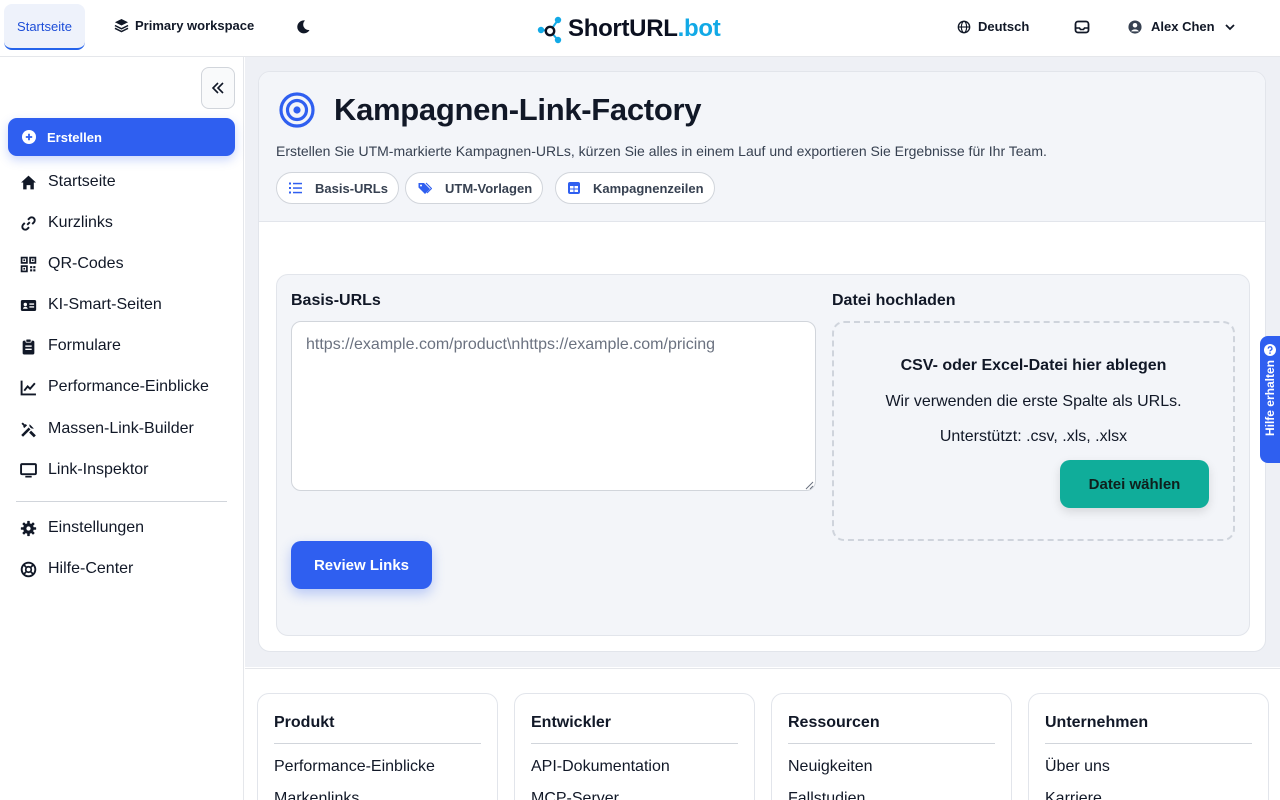 This screenshot has height=800, width=1280. I want to click on footer-link: Karriere, so click(1073, 795).